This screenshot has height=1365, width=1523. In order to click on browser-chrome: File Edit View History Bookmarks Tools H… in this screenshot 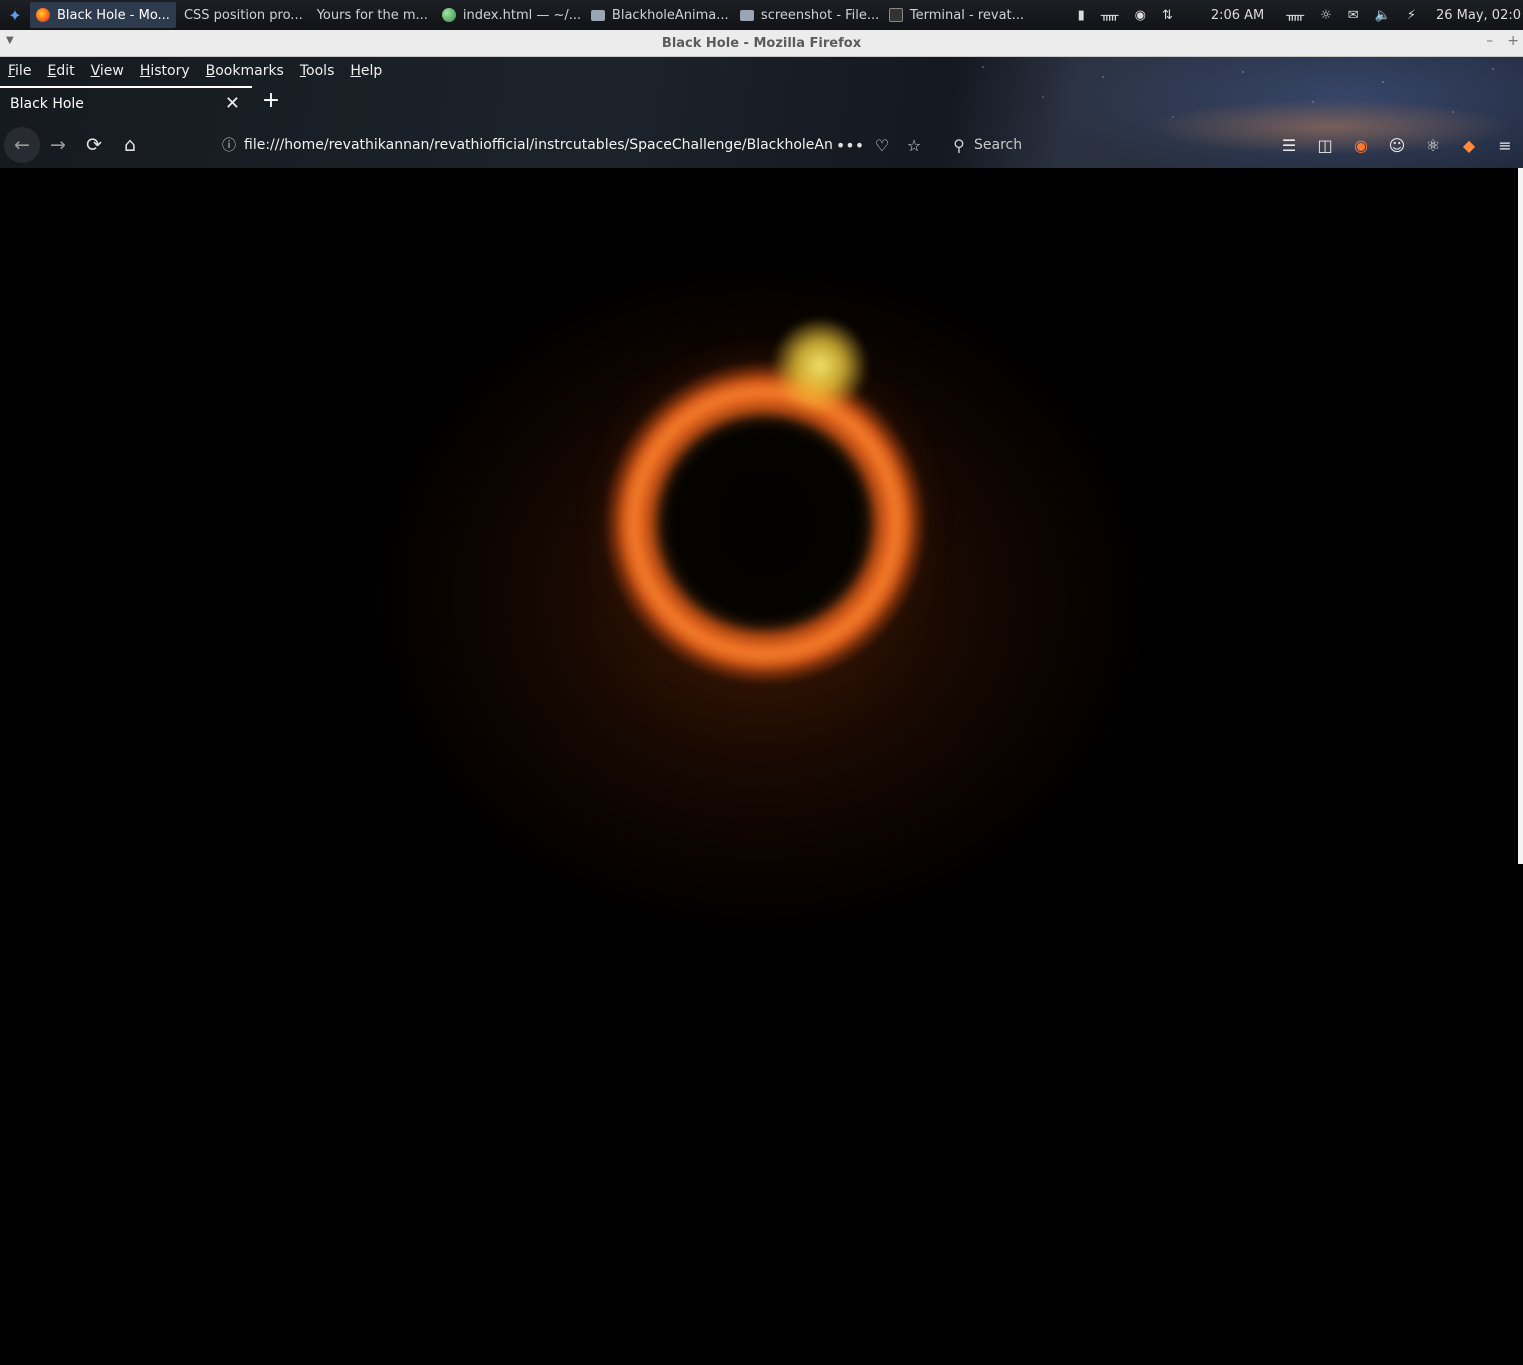, I will do `click(761, 112)`.